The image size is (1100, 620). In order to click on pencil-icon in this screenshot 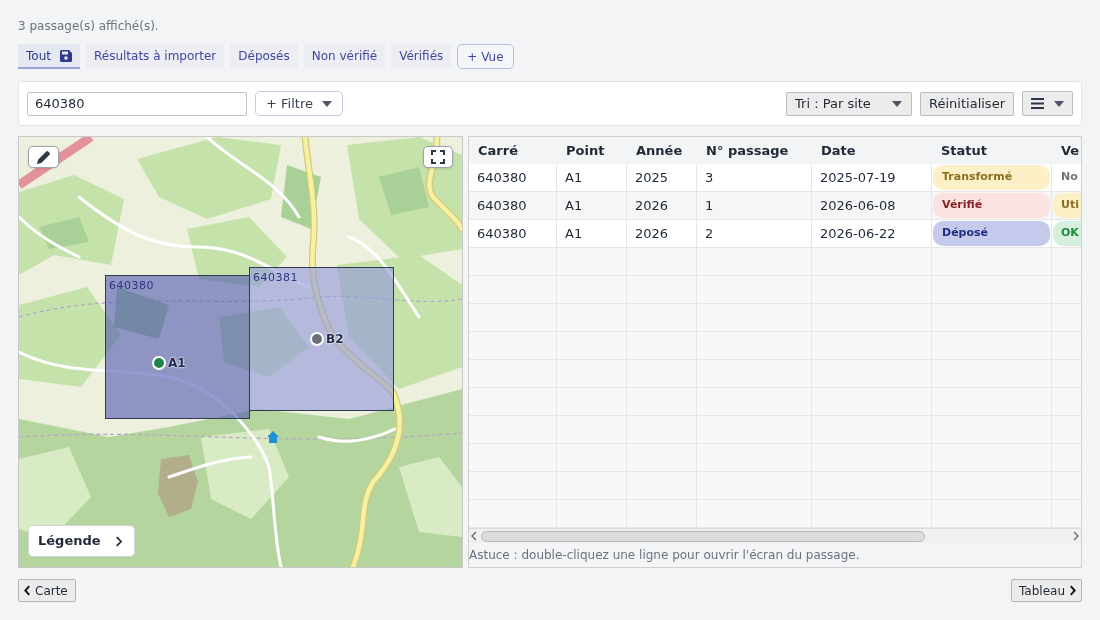, I will do `click(43, 157)`.